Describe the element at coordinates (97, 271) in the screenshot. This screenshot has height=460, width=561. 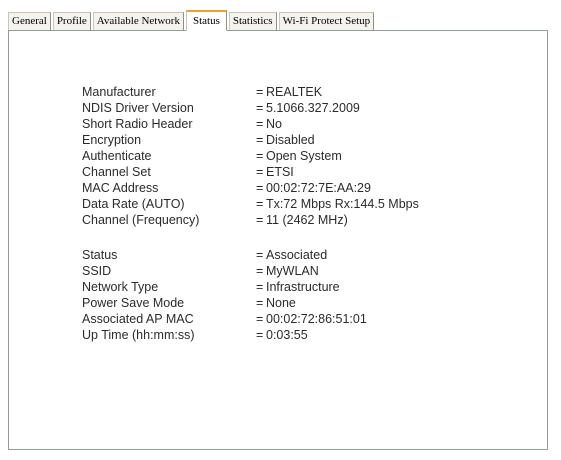
I see `status-label: SSID` at that location.